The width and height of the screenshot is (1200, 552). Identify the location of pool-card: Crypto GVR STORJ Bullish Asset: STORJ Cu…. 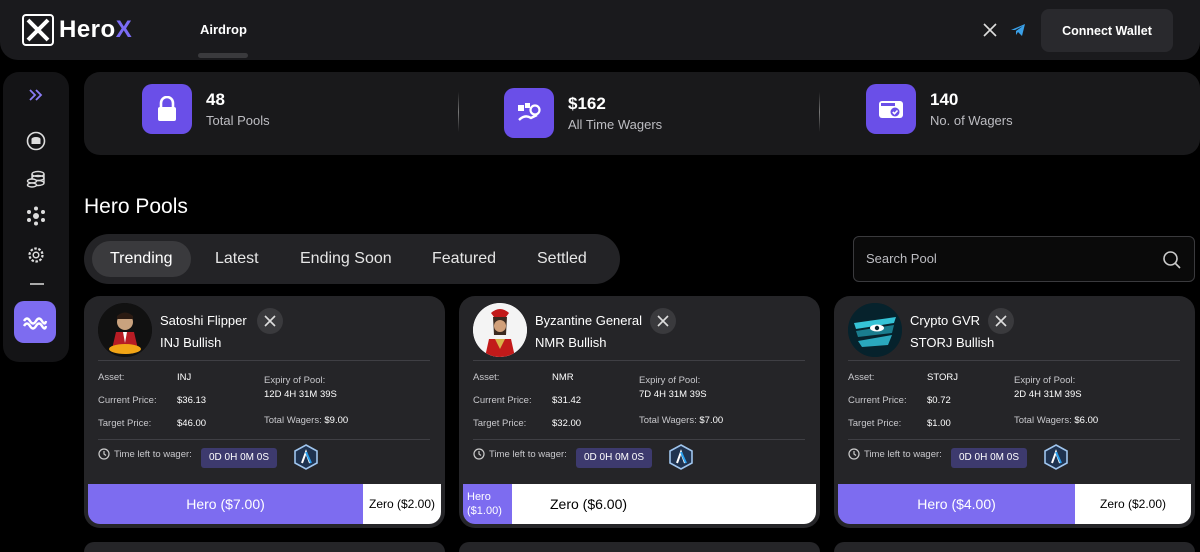
(1014, 412).